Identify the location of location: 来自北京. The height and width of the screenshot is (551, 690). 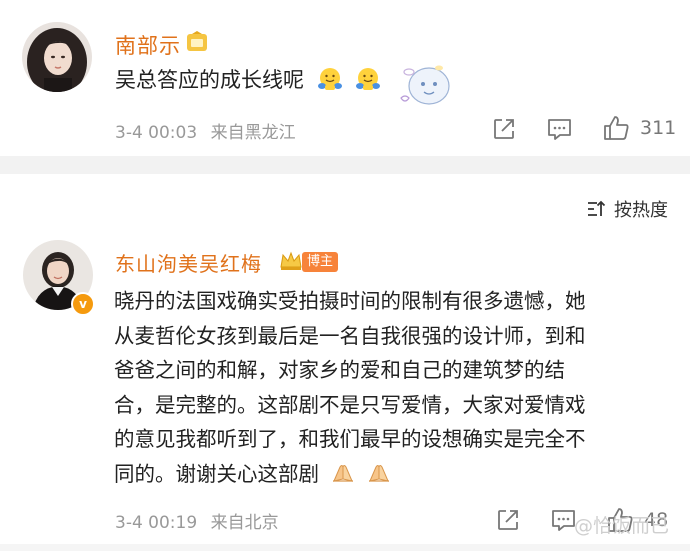
(244, 523).